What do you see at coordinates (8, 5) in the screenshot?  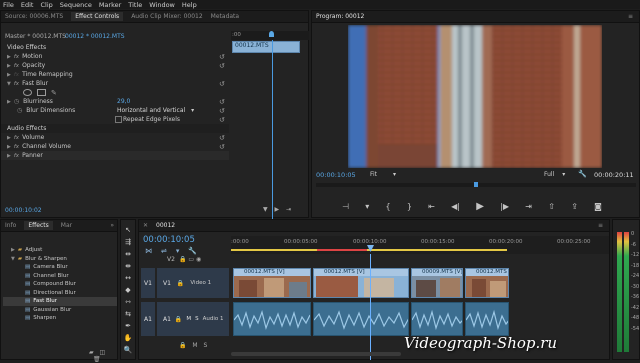 I see `menu-file: File` at bounding box center [8, 5].